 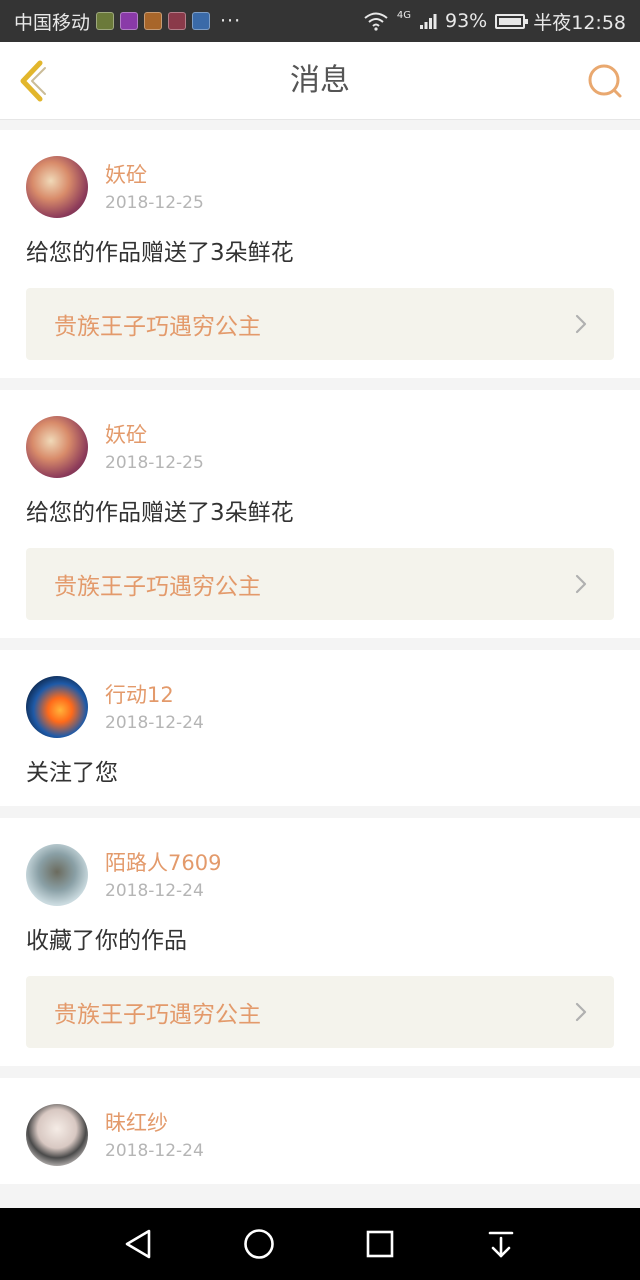 I want to click on search-icon, so click(x=605, y=81).